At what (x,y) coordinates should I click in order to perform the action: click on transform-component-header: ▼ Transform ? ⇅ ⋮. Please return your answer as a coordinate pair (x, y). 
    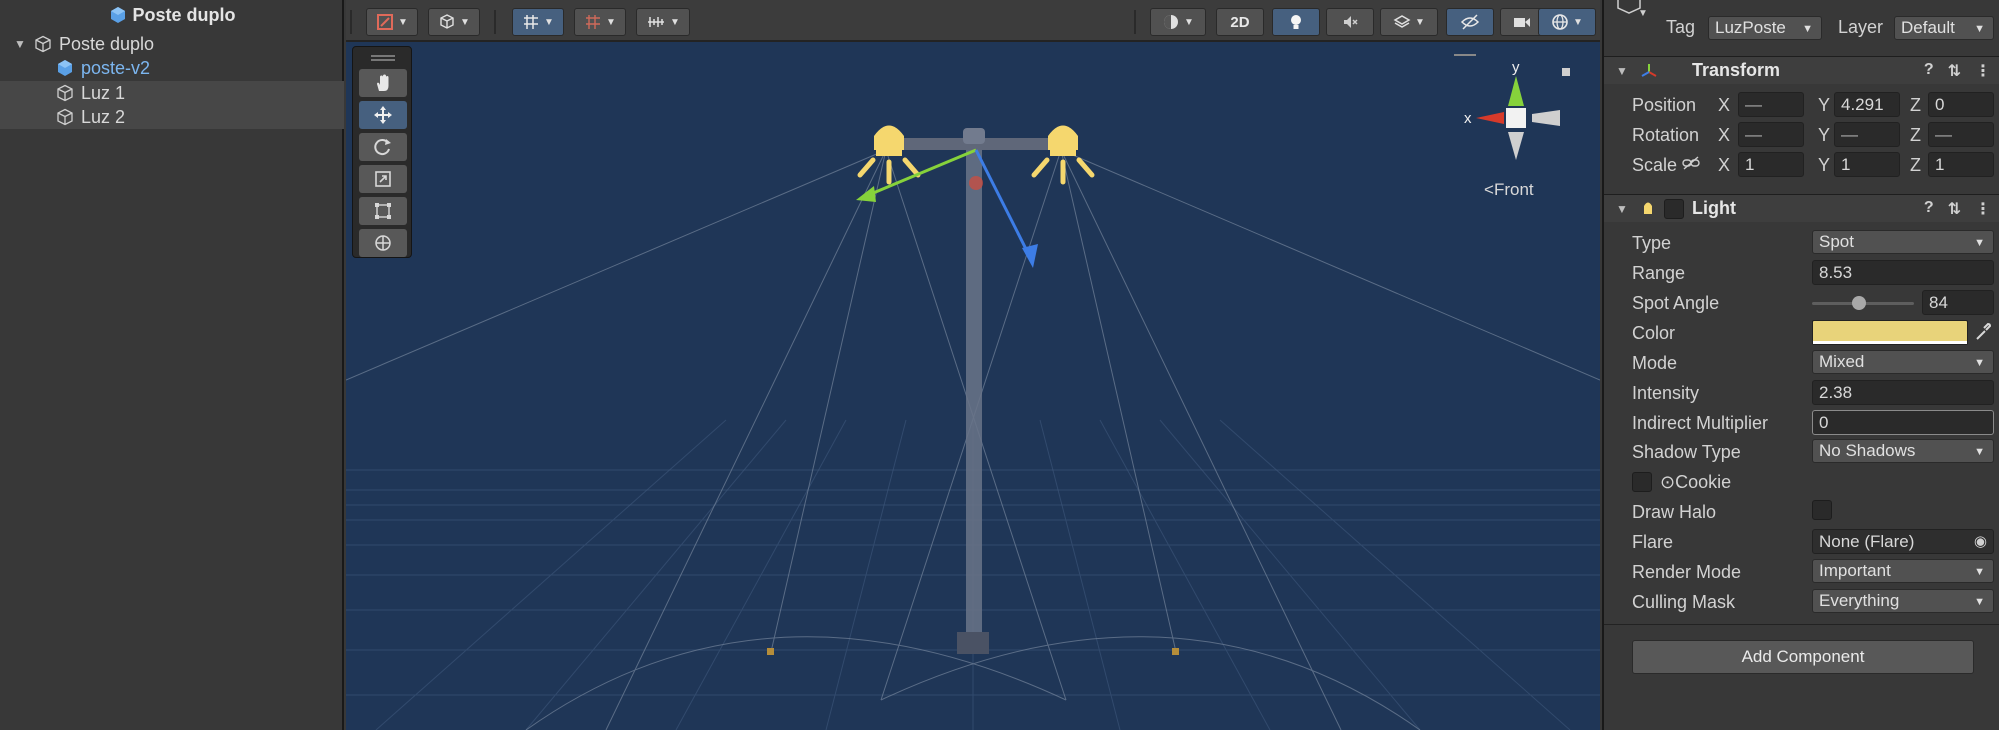
    Looking at the image, I should click on (1801, 70).